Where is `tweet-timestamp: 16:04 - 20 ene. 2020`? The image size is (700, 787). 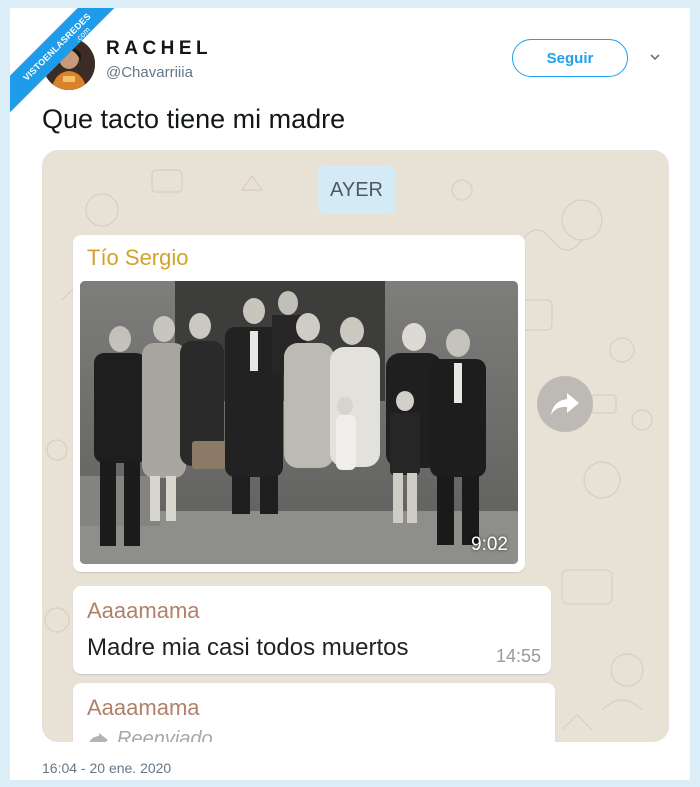
tweet-timestamp: 16:04 - 20 ene. 2020 is located at coordinates (106, 768).